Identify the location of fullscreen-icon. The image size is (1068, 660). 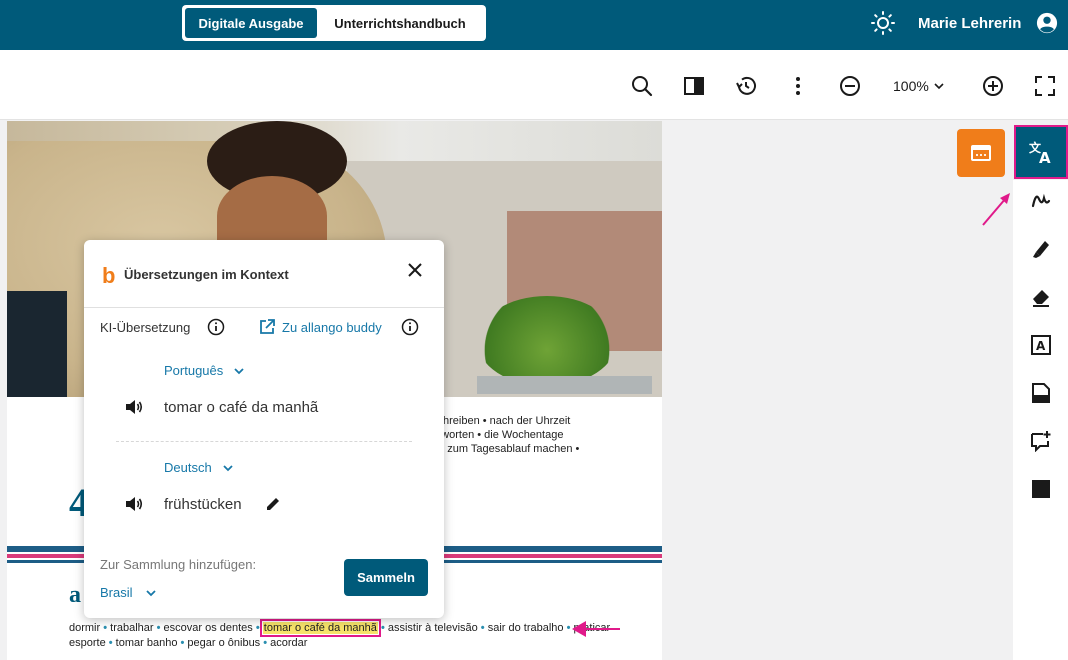
(1045, 86).